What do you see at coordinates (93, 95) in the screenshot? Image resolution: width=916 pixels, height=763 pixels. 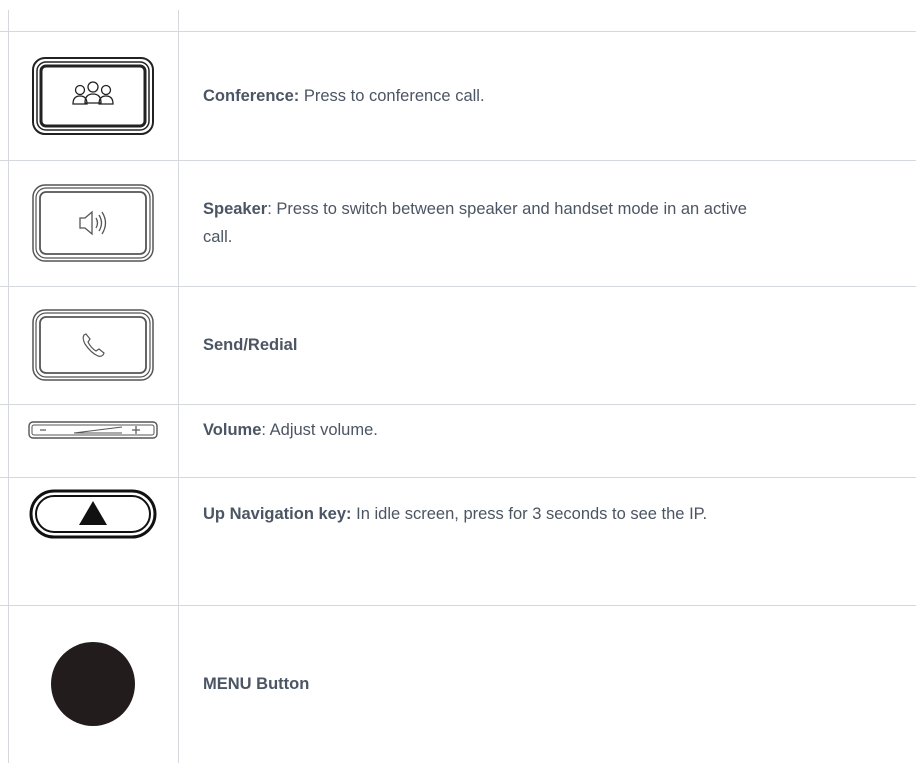 I see `conference-icon` at bounding box center [93, 95].